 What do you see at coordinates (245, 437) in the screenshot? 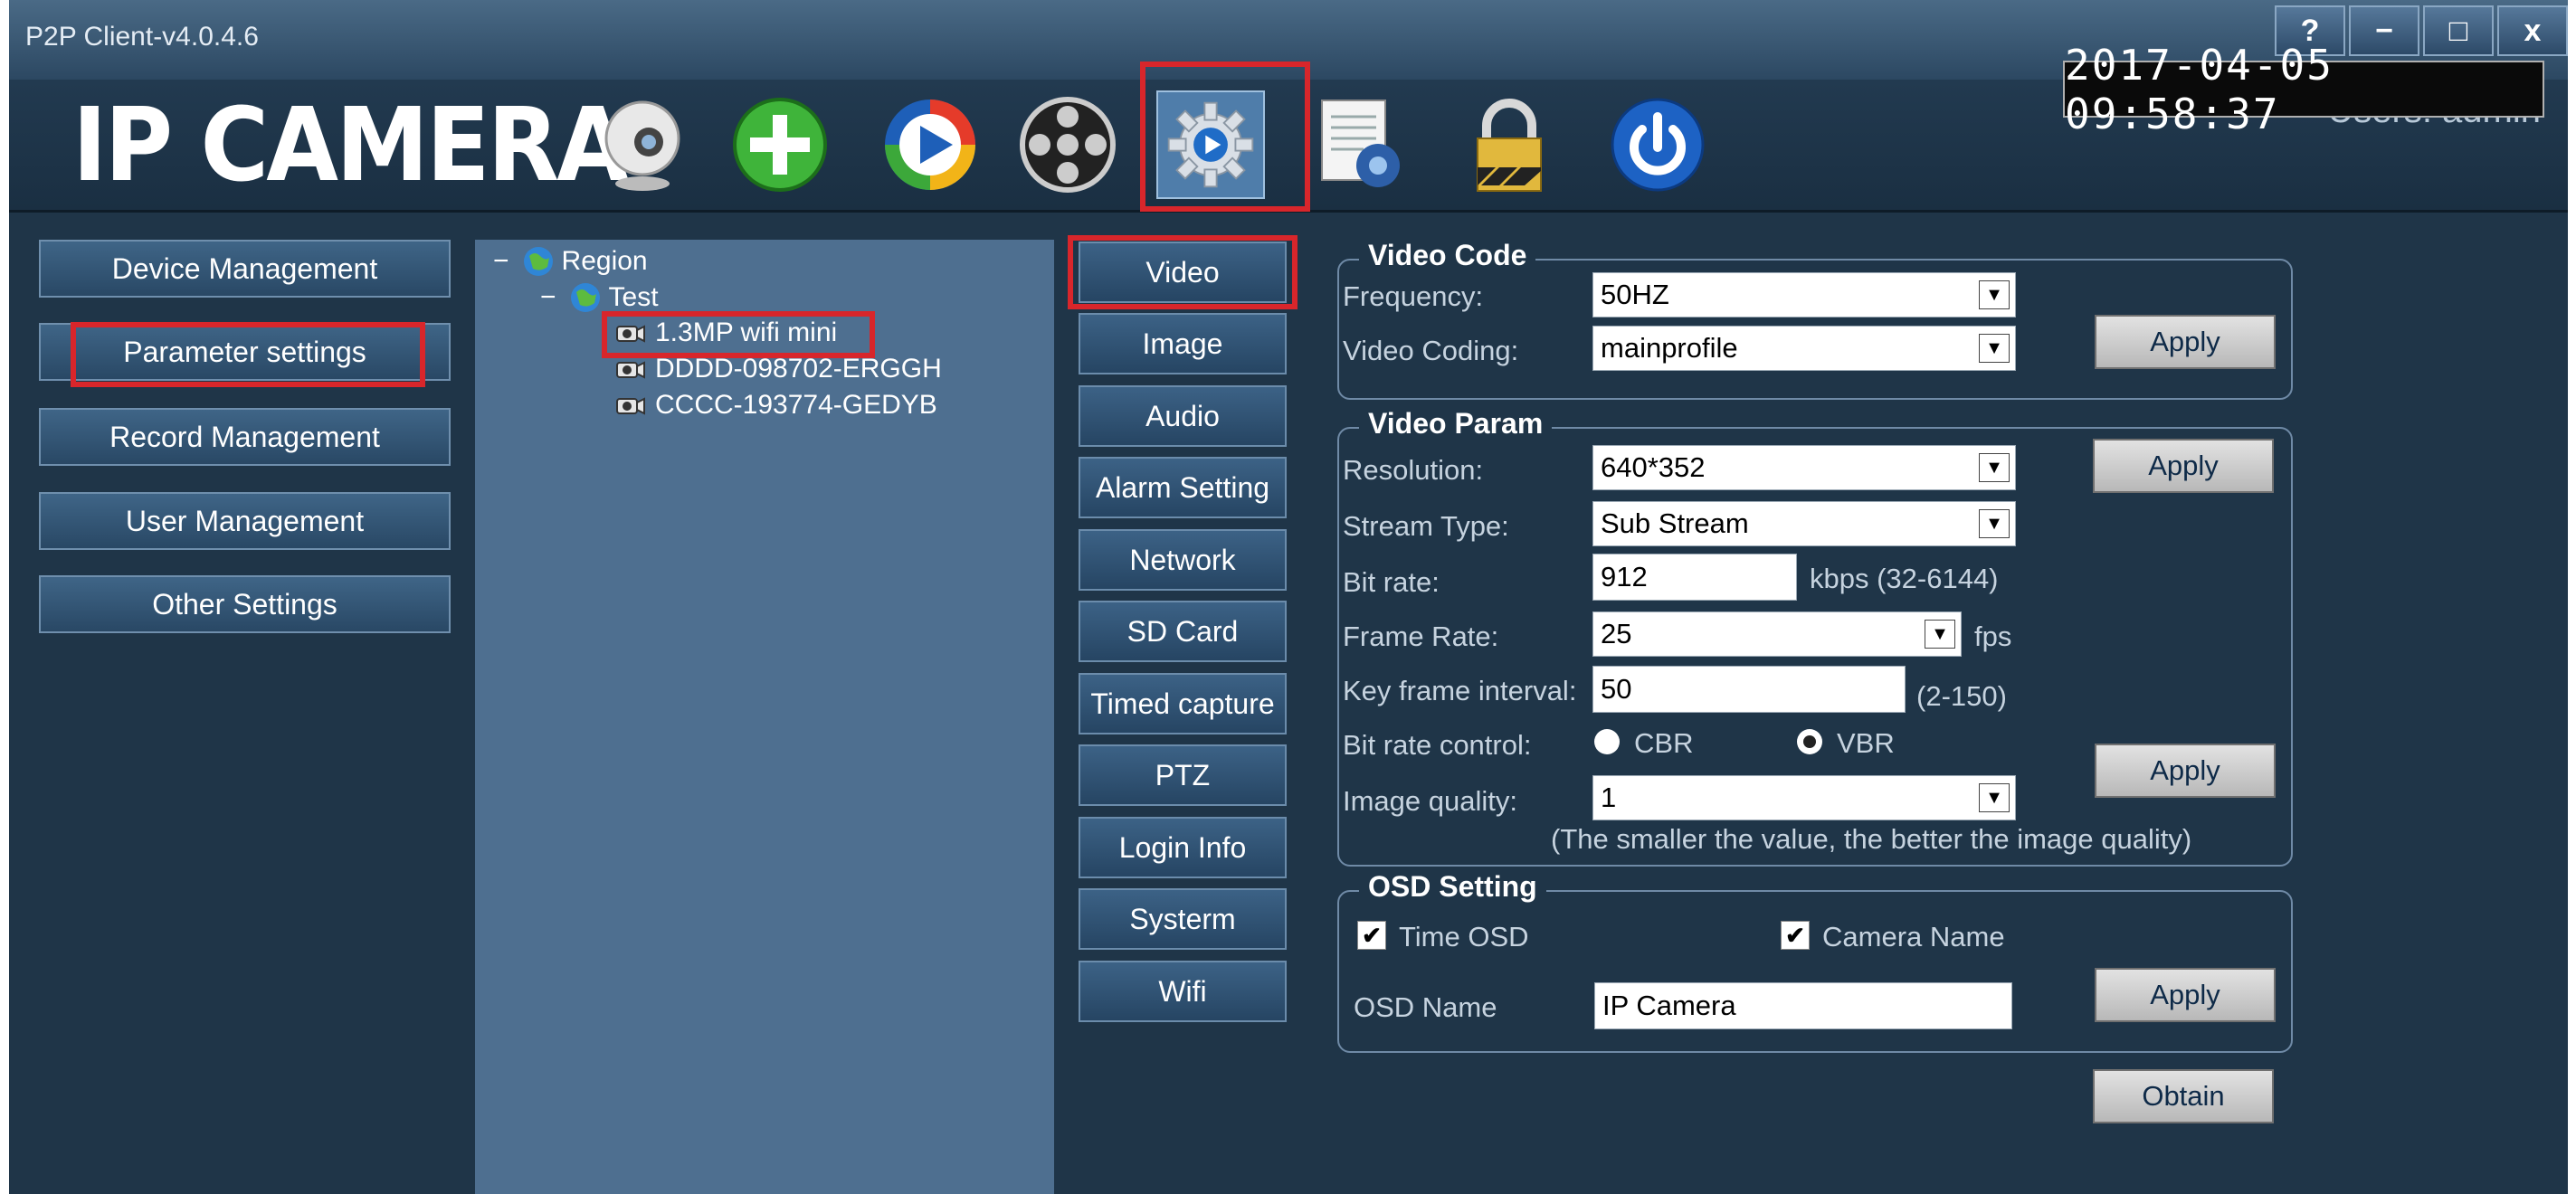
I see `sidebar-item-record-management: Record Management` at bounding box center [245, 437].